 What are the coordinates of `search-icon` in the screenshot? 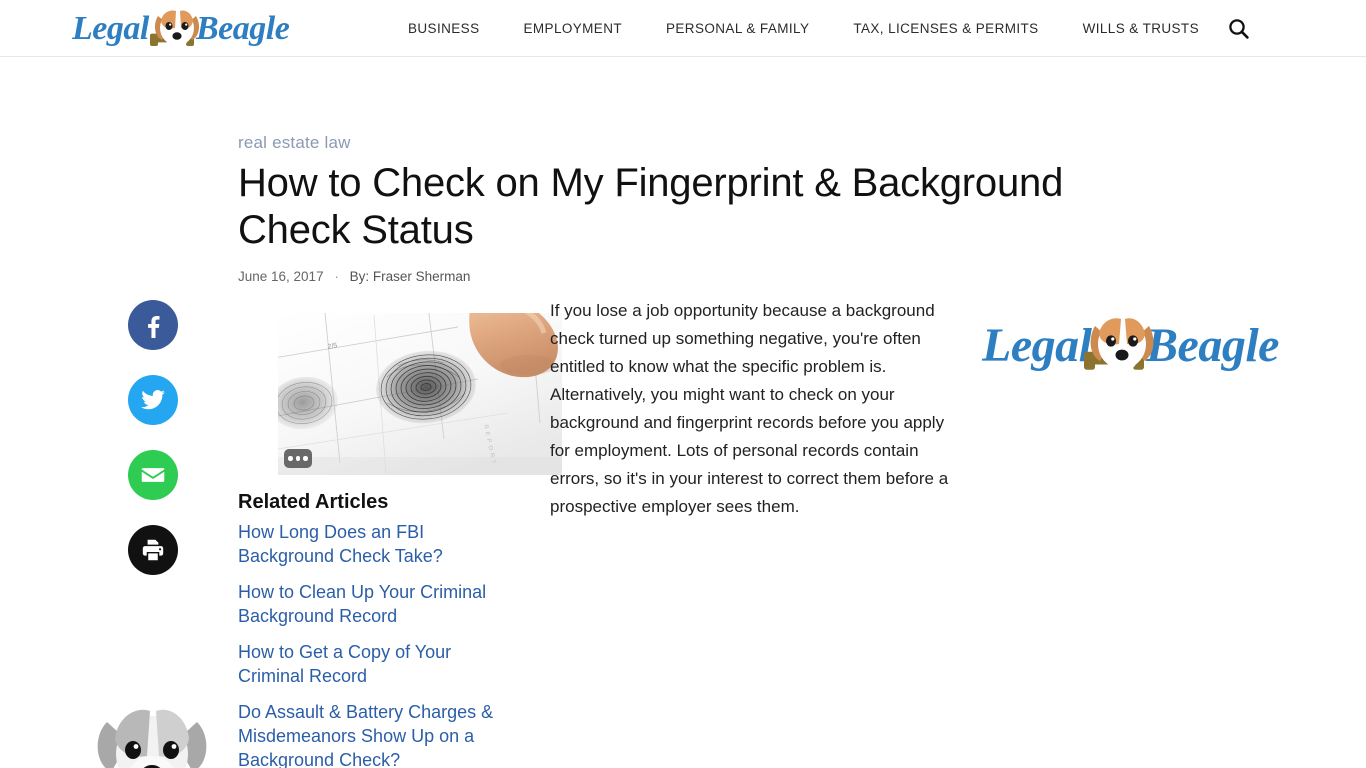 It's located at (1239, 29).